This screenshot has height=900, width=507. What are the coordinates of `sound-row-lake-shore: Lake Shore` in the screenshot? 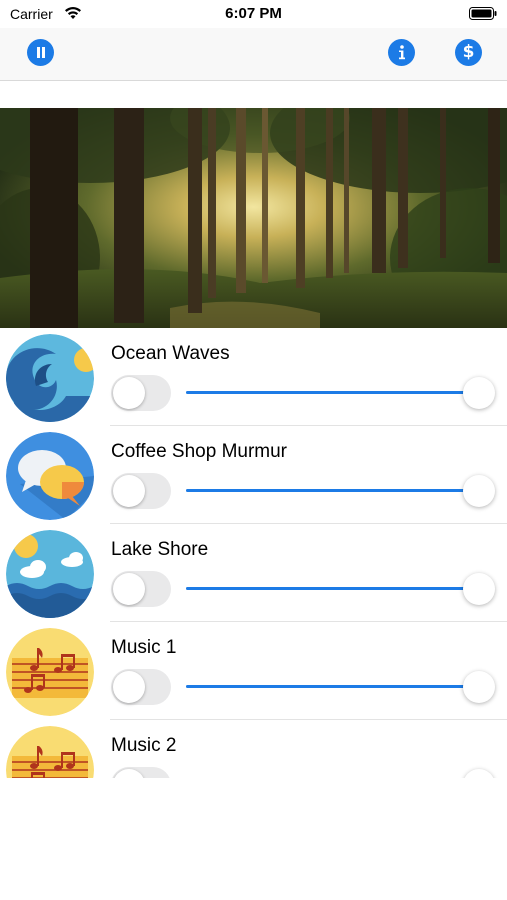 It's located at (253, 573).